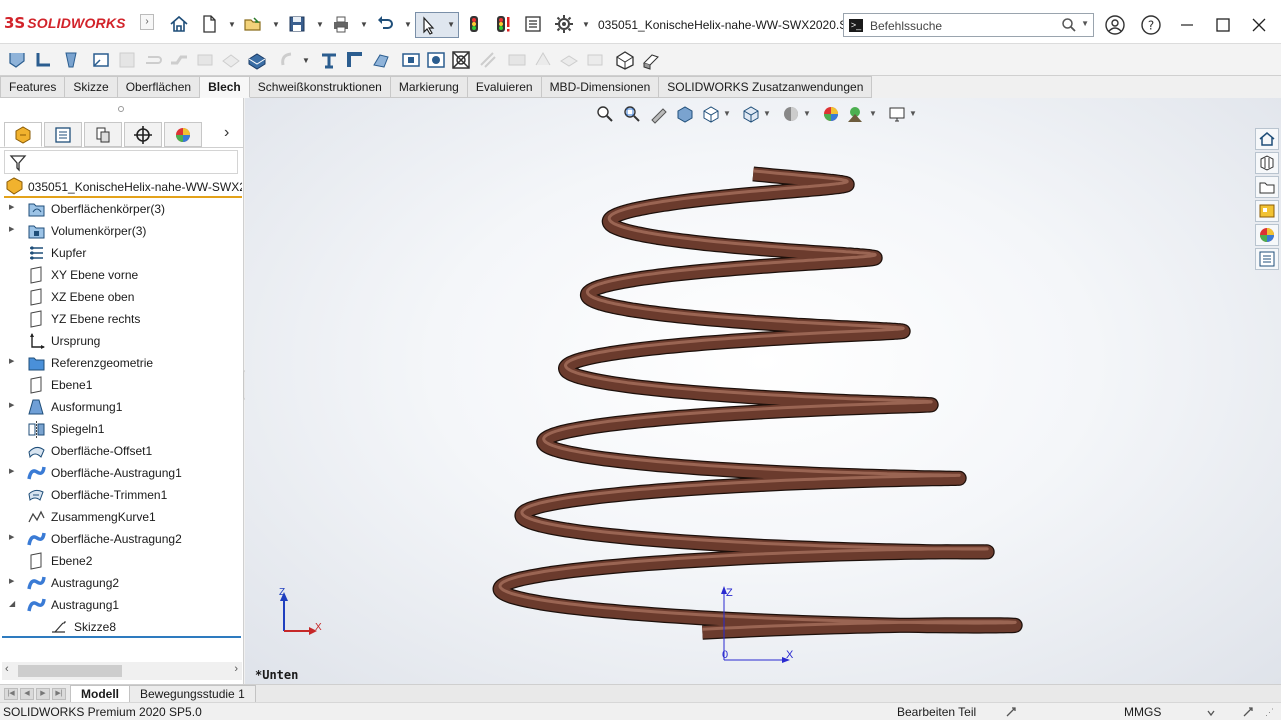  What do you see at coordinates (65, 23) in the screenshot?
I see `solidworks-logo: 3S SOLIDWORKS` at bounding box center [65, 23].